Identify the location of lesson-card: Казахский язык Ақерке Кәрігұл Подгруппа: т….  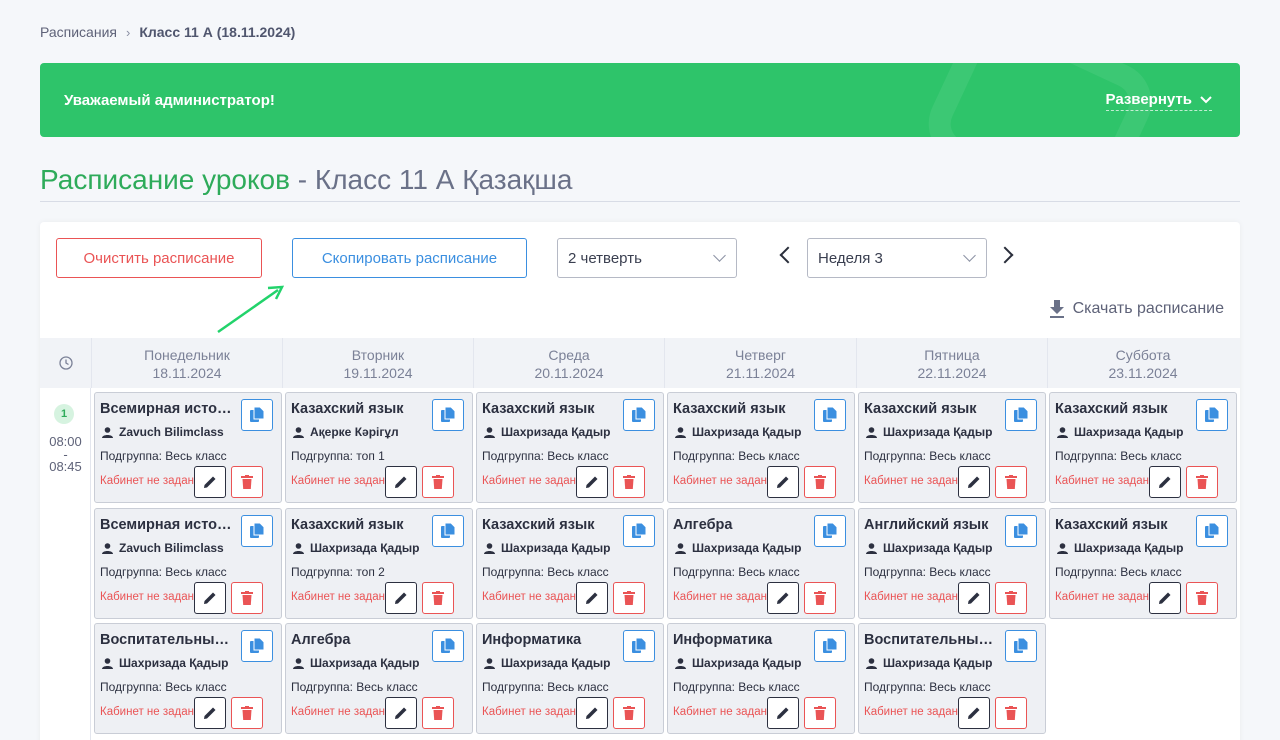
(379, 447).